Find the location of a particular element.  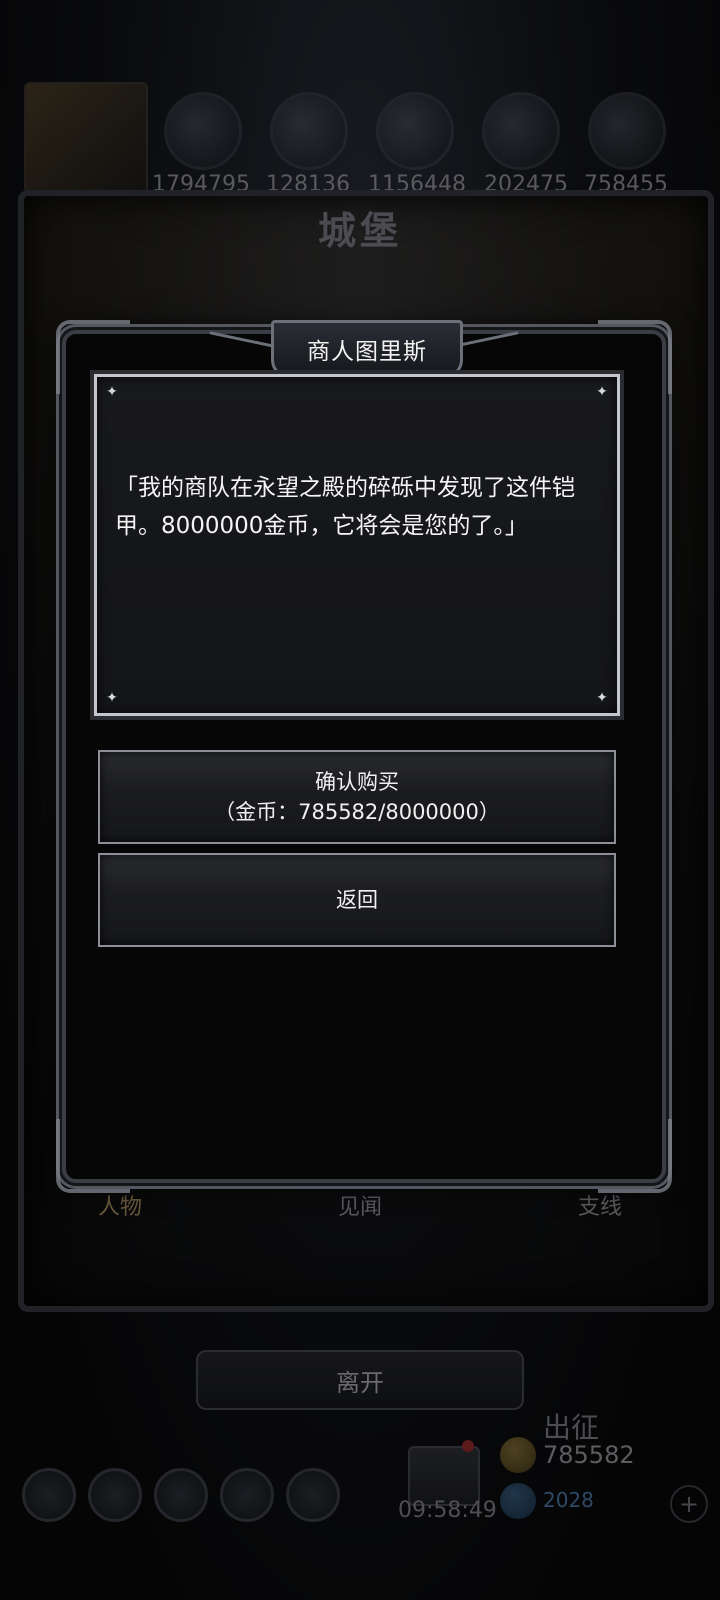

notification-dot is located at coordinates (468, 1446).